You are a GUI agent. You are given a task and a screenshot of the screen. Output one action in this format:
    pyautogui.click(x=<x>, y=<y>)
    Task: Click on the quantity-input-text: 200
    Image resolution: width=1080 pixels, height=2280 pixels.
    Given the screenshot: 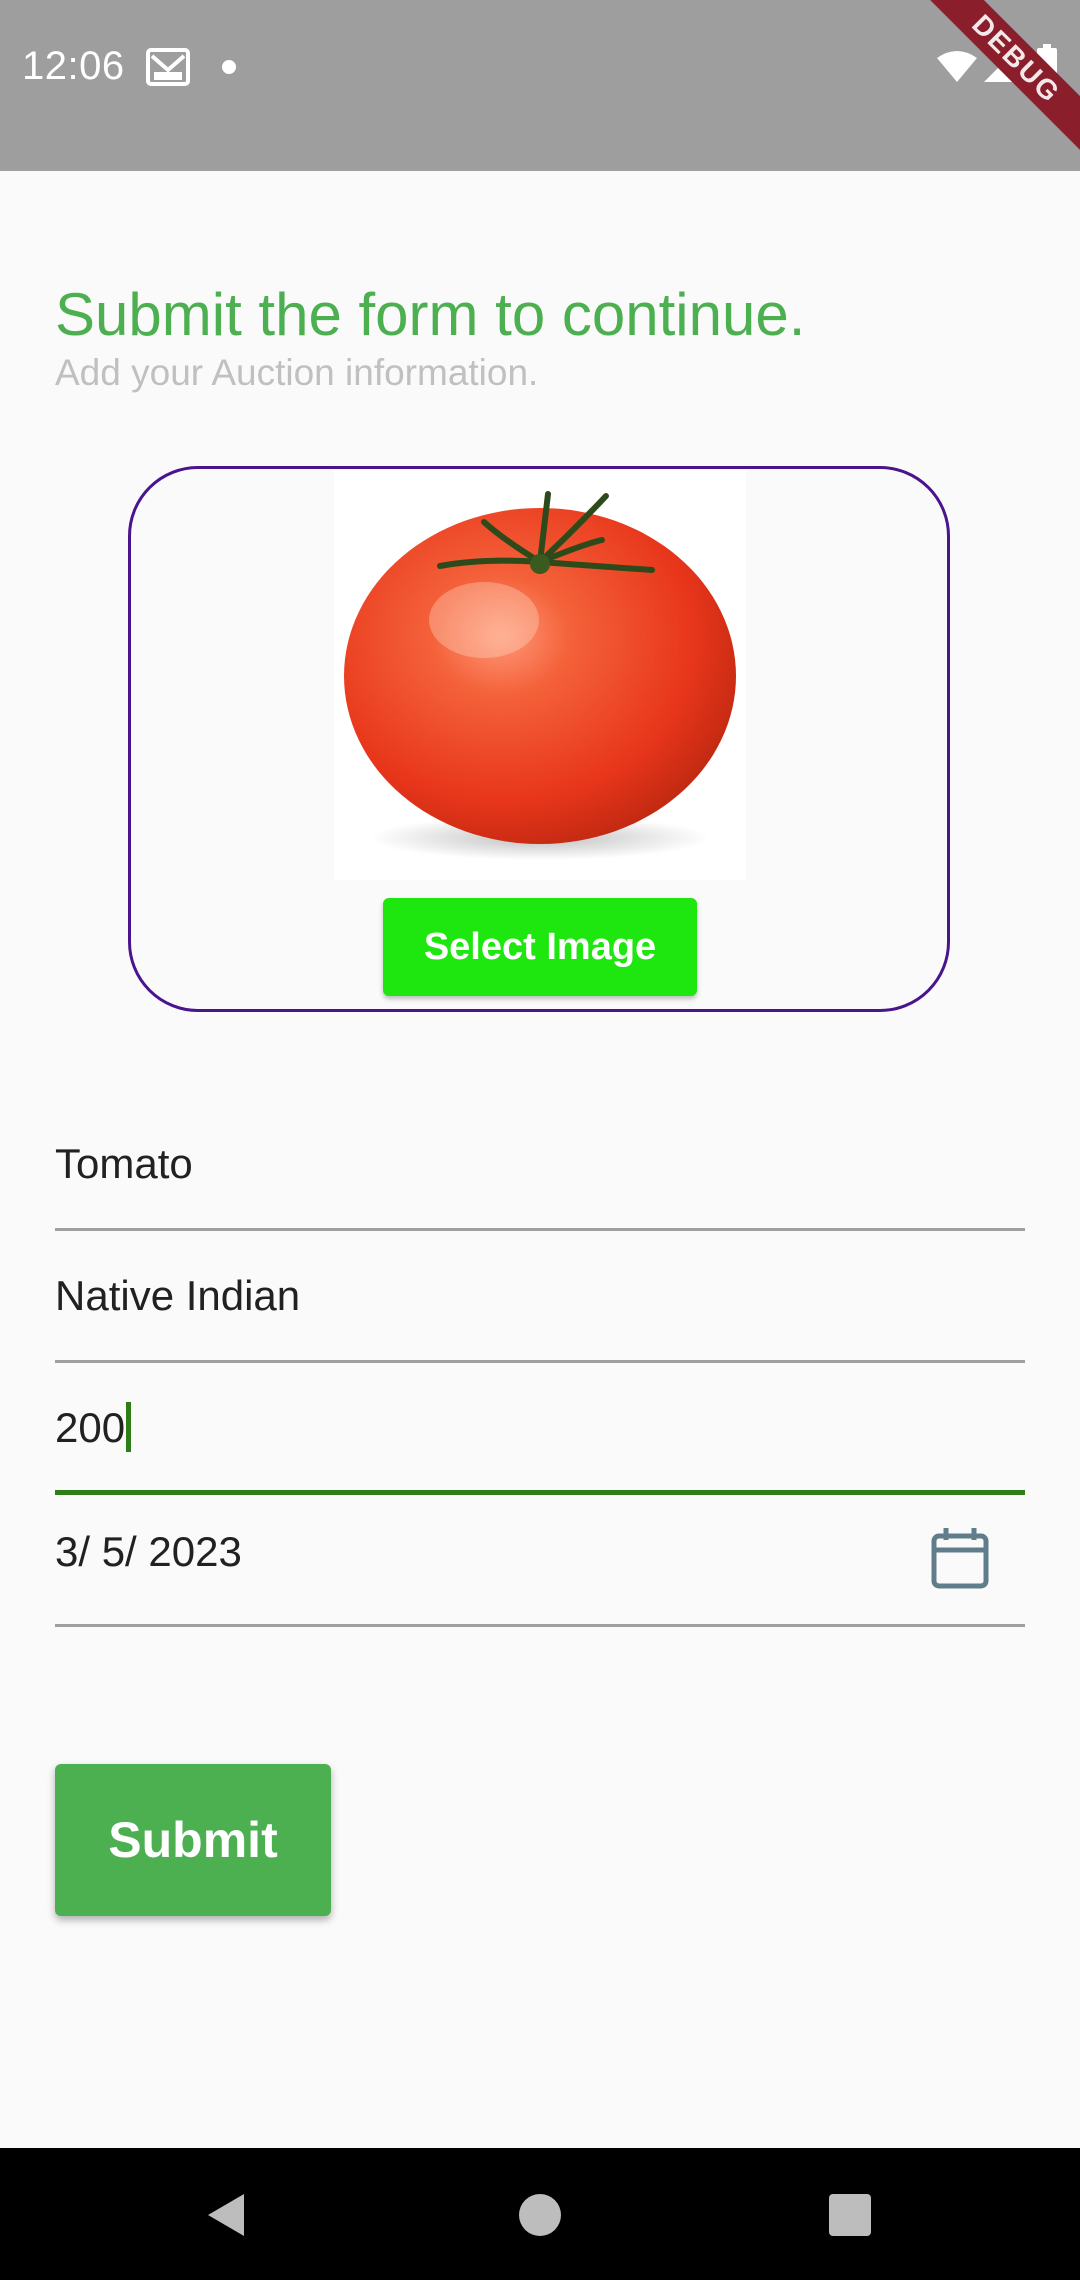 What is the action you would take?
    pyautogui.click(x=93, y=1428)
    